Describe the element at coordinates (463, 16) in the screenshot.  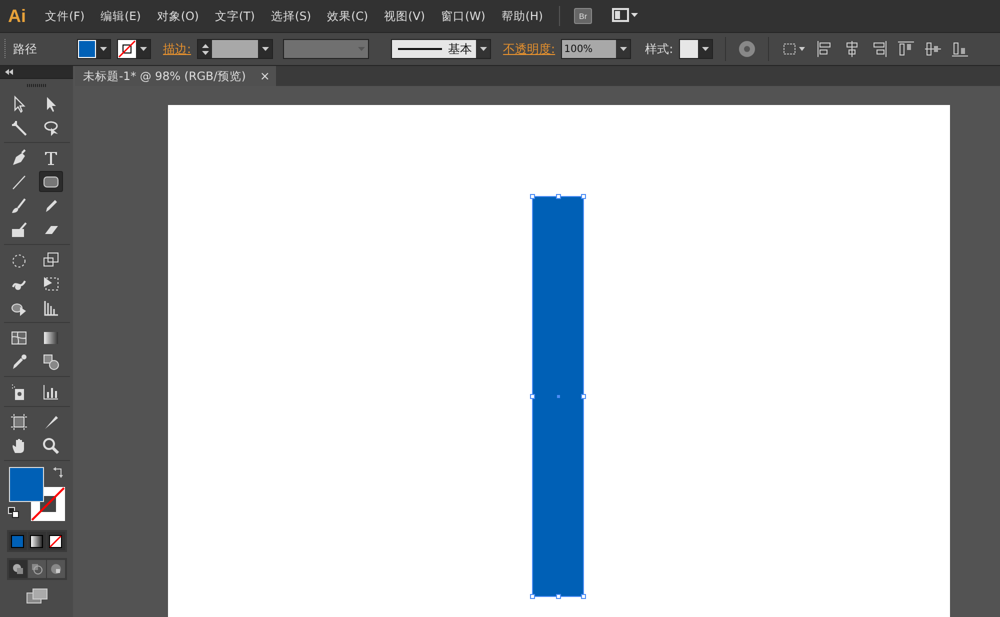
I see `menu-item: 窗口(W)` at that location.